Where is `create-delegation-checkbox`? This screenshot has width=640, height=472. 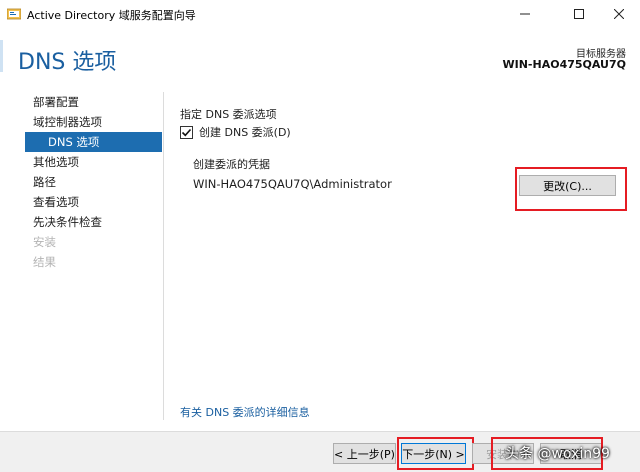 create-delegation-checkbox is located at coordinates (186, 132).